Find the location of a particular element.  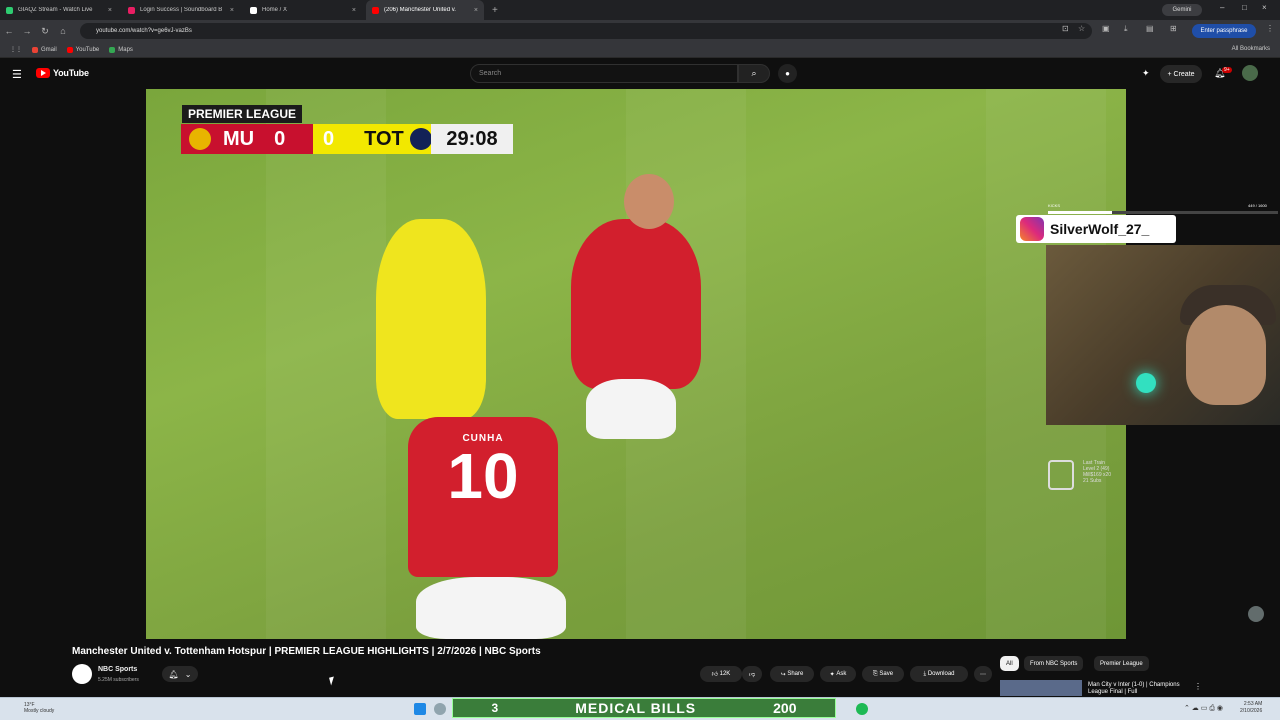

subscribe-bell-button: 🔔︎ ⌄ is located at coordinates (180, 674).